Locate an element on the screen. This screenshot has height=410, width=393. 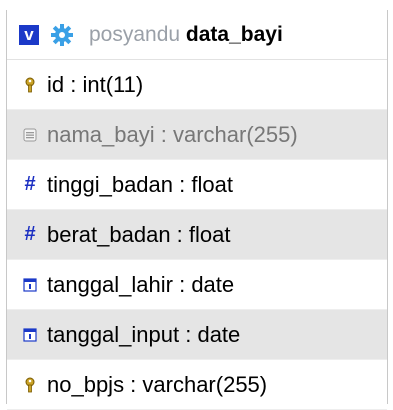
column-label: nama_bayi : varchar(255) is located at coordinates (172, 134).